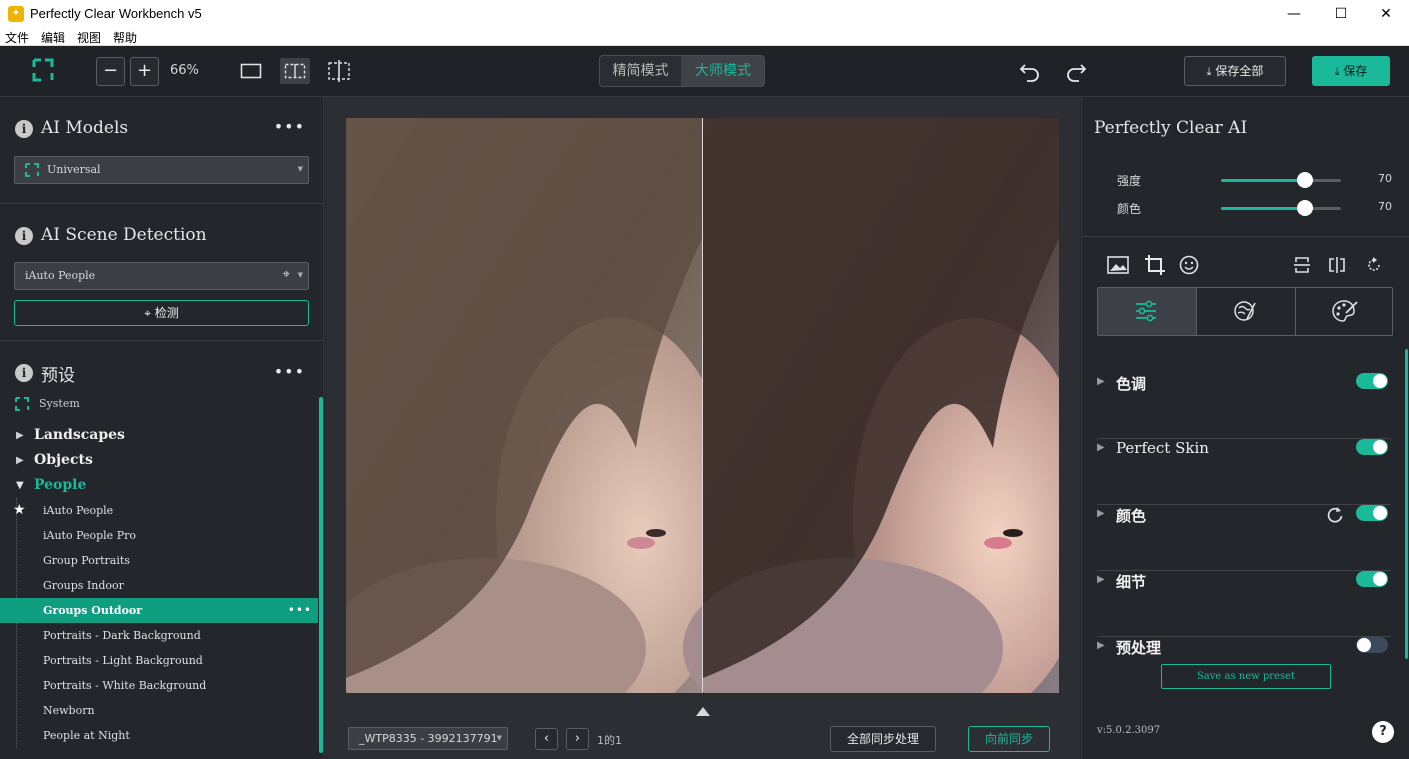 The image size is (1409, 759). Describe the element at coordinates (110, 71) in the screenshot. I see `zoom-out-button: −` at that location.